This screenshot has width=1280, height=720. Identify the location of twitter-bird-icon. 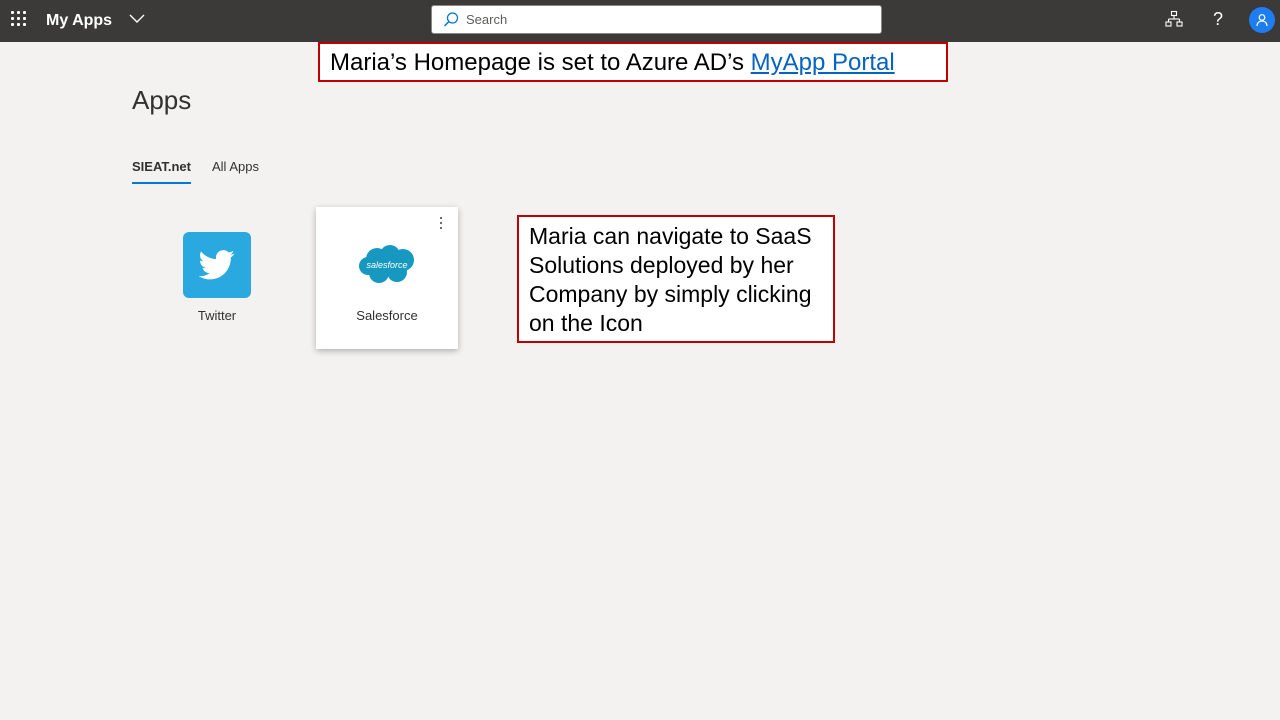
(217, 265).